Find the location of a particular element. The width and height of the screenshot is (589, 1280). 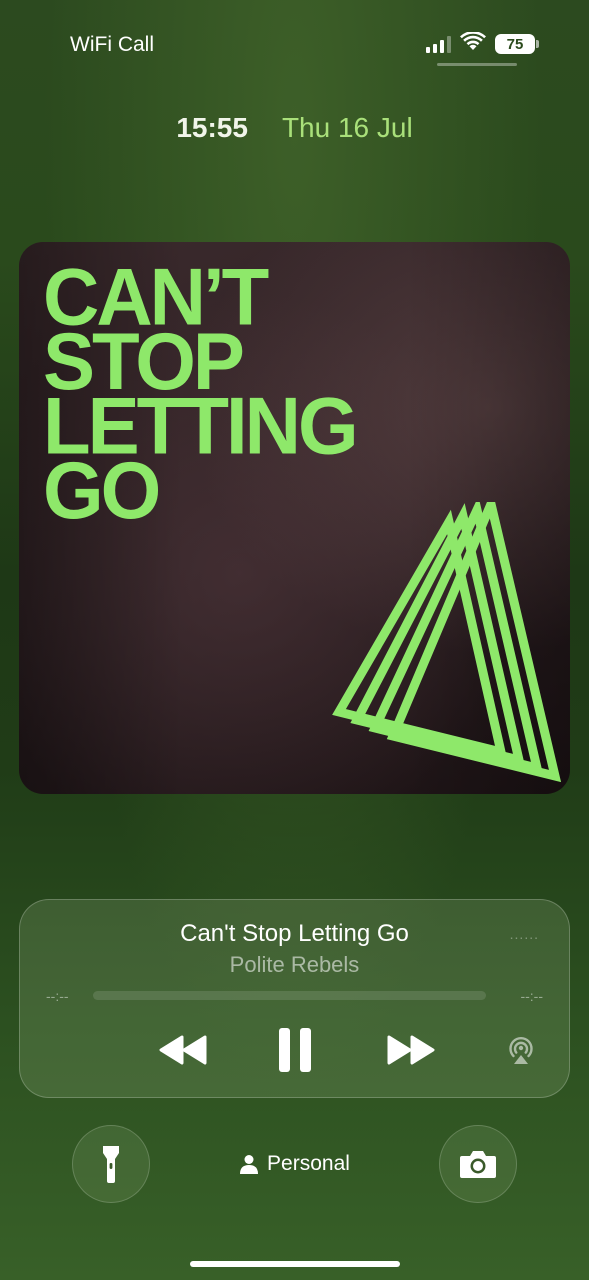

pause-button is located at coordinates (295, 1050).